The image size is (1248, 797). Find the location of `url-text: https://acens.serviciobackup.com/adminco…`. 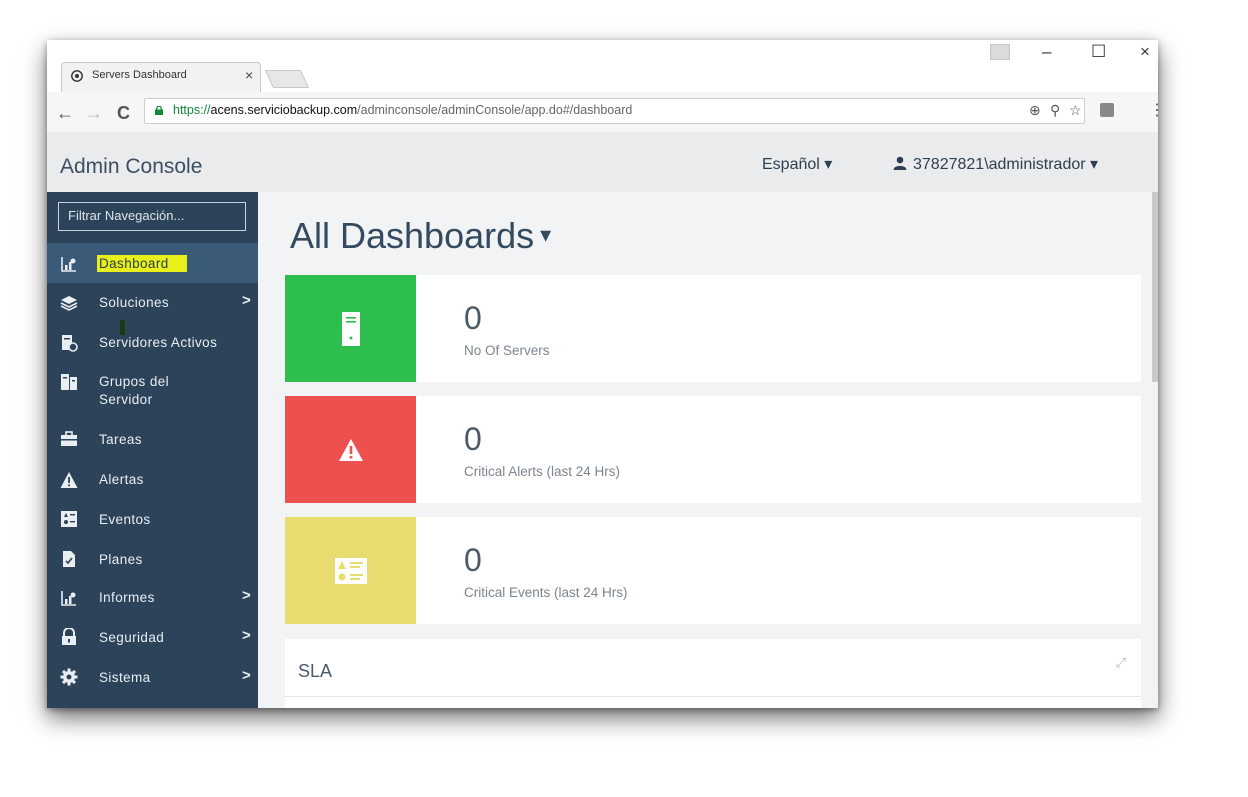

url-text: https://acens.serviciobackup.com/adminco… is located at coordinates (402, 110).